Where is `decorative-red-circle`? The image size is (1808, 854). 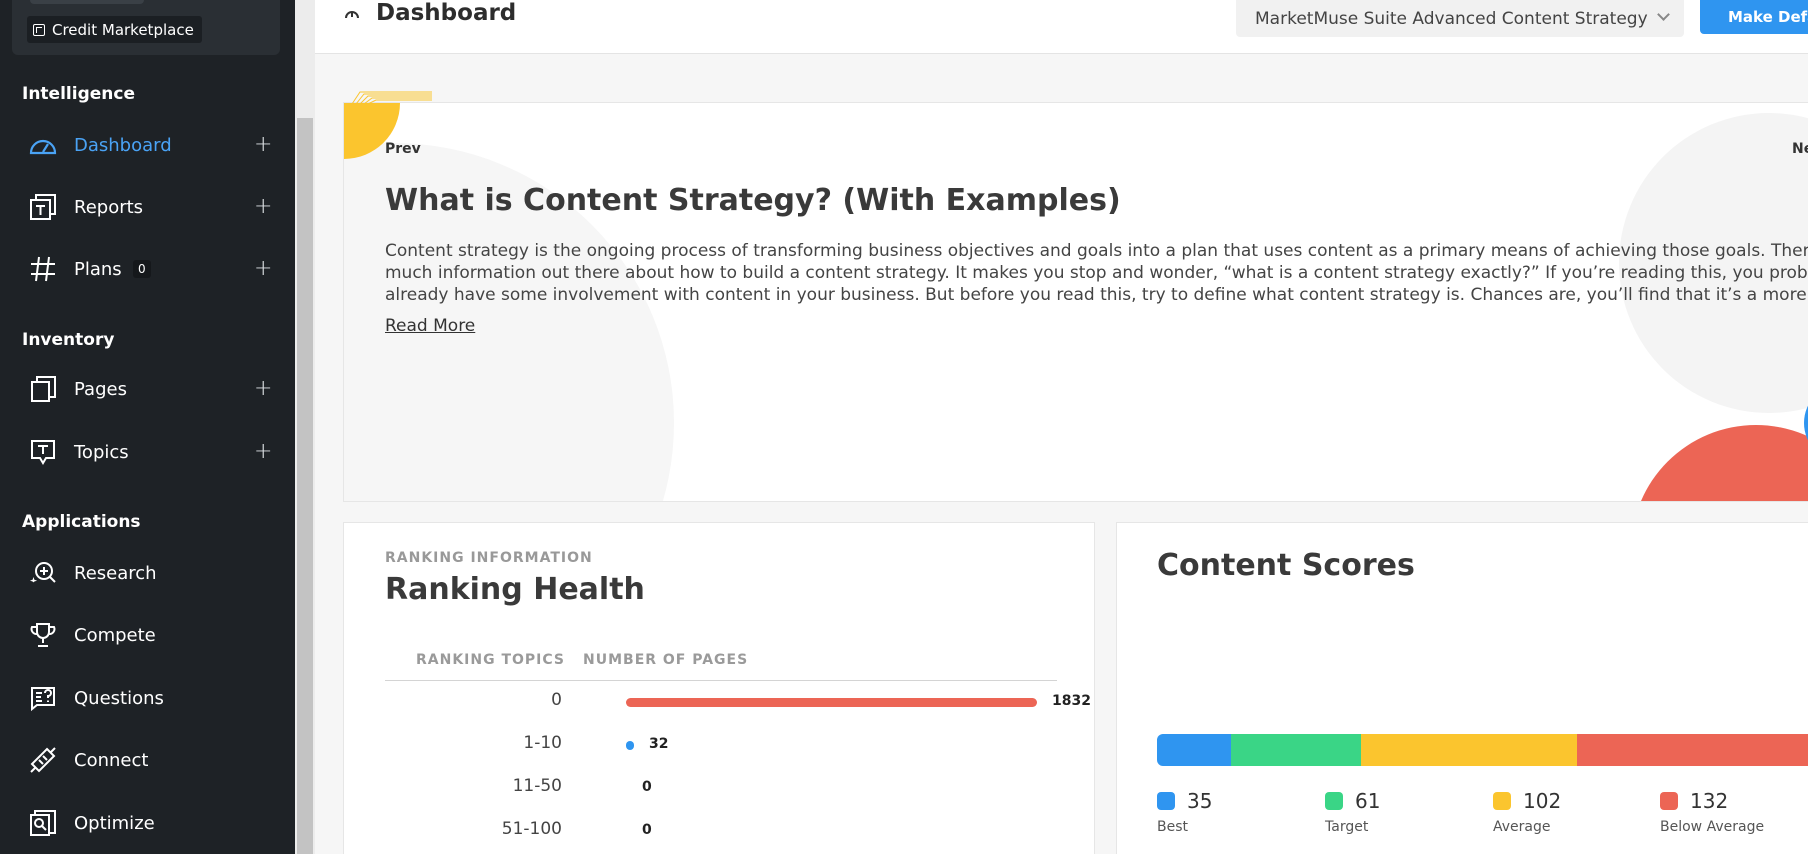 decorative-red-circle is located at coordinates (1719, 463).